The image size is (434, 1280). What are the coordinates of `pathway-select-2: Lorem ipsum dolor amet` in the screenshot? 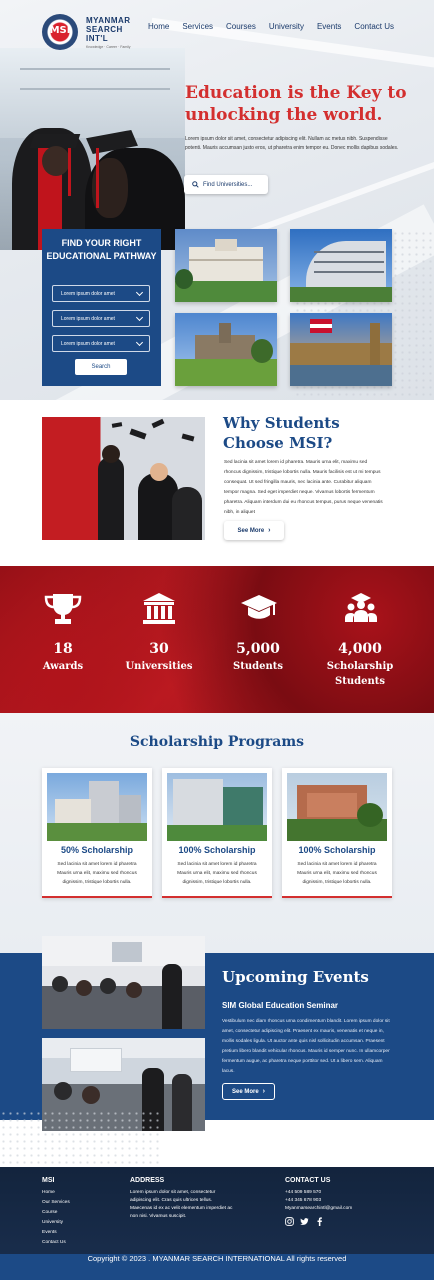 It's located at (101, 318).